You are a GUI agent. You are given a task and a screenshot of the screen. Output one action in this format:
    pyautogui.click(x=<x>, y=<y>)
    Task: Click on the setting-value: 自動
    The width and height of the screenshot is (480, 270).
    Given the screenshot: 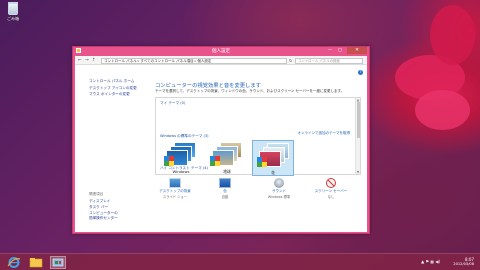 What is the action you would take?
    pyautogui.click(x=225, y=197)
    